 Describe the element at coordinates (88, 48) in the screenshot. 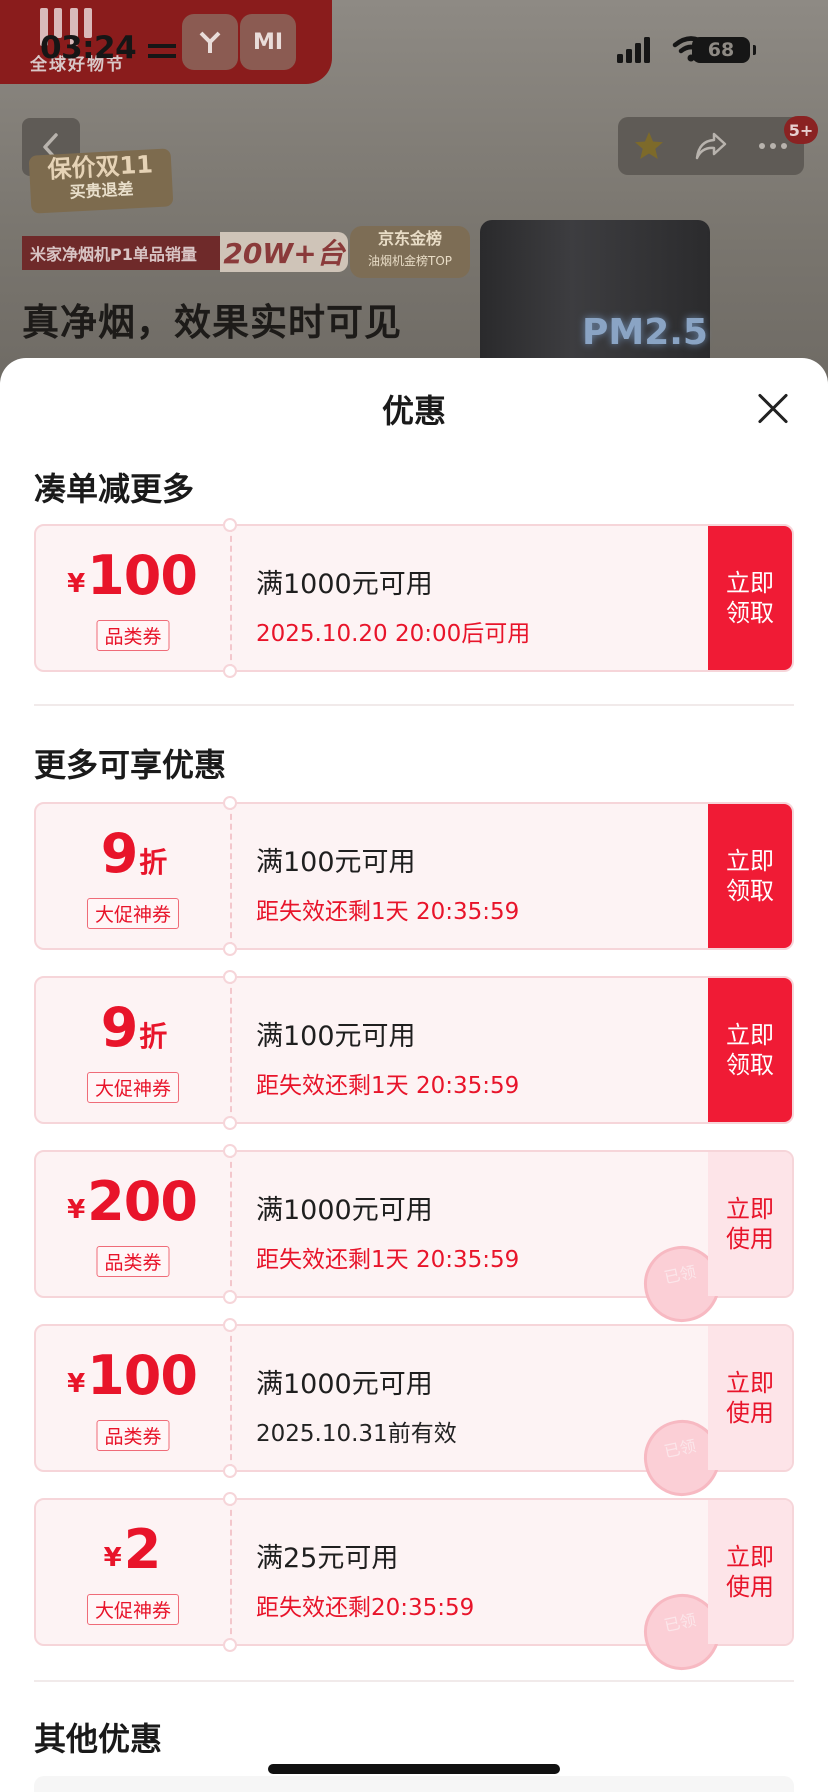

I see `status-time: 03:24` at that location.